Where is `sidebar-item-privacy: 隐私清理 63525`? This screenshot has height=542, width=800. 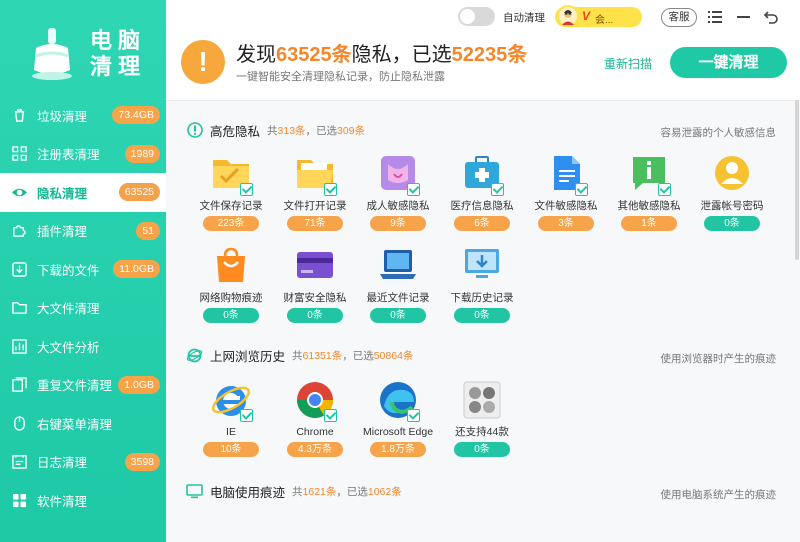 sidebar-item-privacy: 隐私清理 63525 is located at coordinates (83, 192).